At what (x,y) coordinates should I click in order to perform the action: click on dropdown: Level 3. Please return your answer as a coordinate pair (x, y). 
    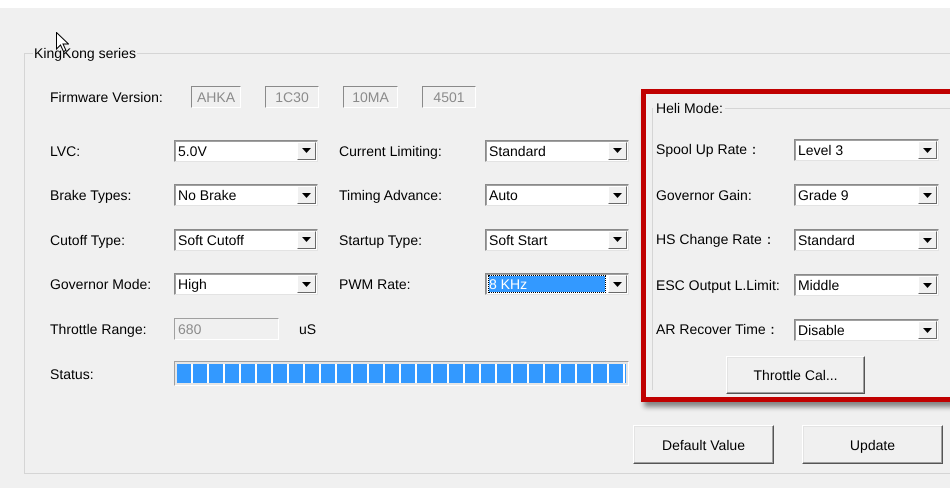
    Looking at the image, I should click on (866, 150).